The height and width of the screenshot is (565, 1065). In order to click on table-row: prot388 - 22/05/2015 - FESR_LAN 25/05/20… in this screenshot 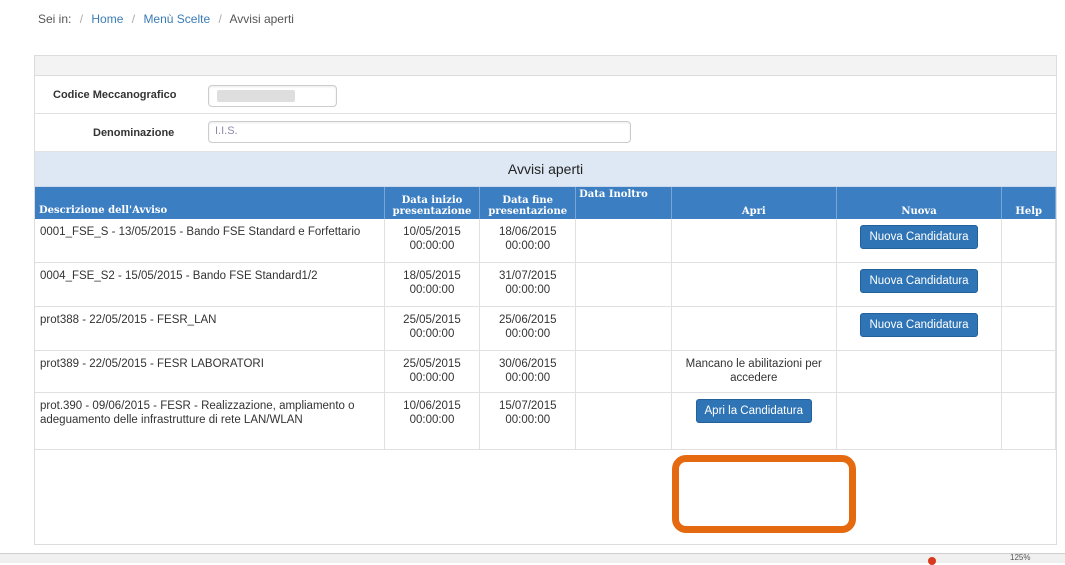, I will do `click(545, 328)`.